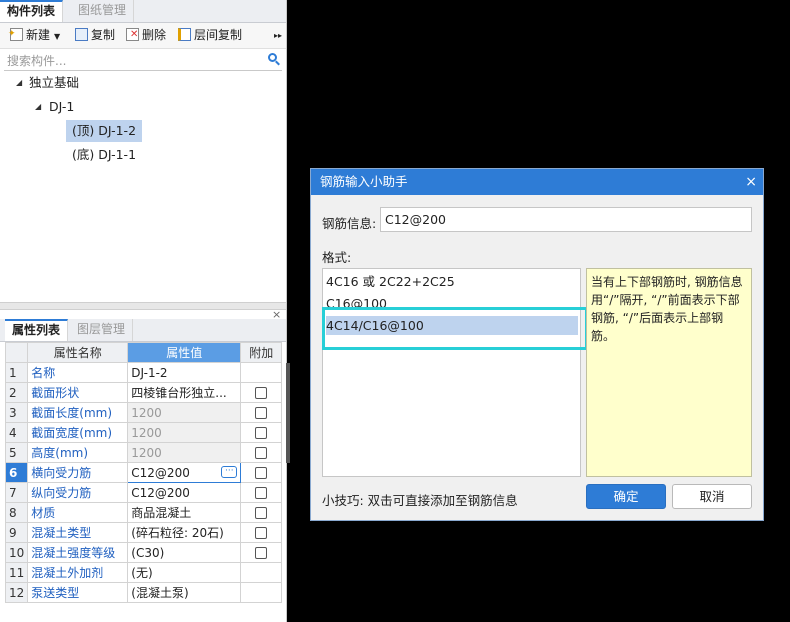 This screenshot has height=622, width=790. Describe the element at coordinates (184, 552) in the screenshot. I see `property-value: (C30)` at that location.